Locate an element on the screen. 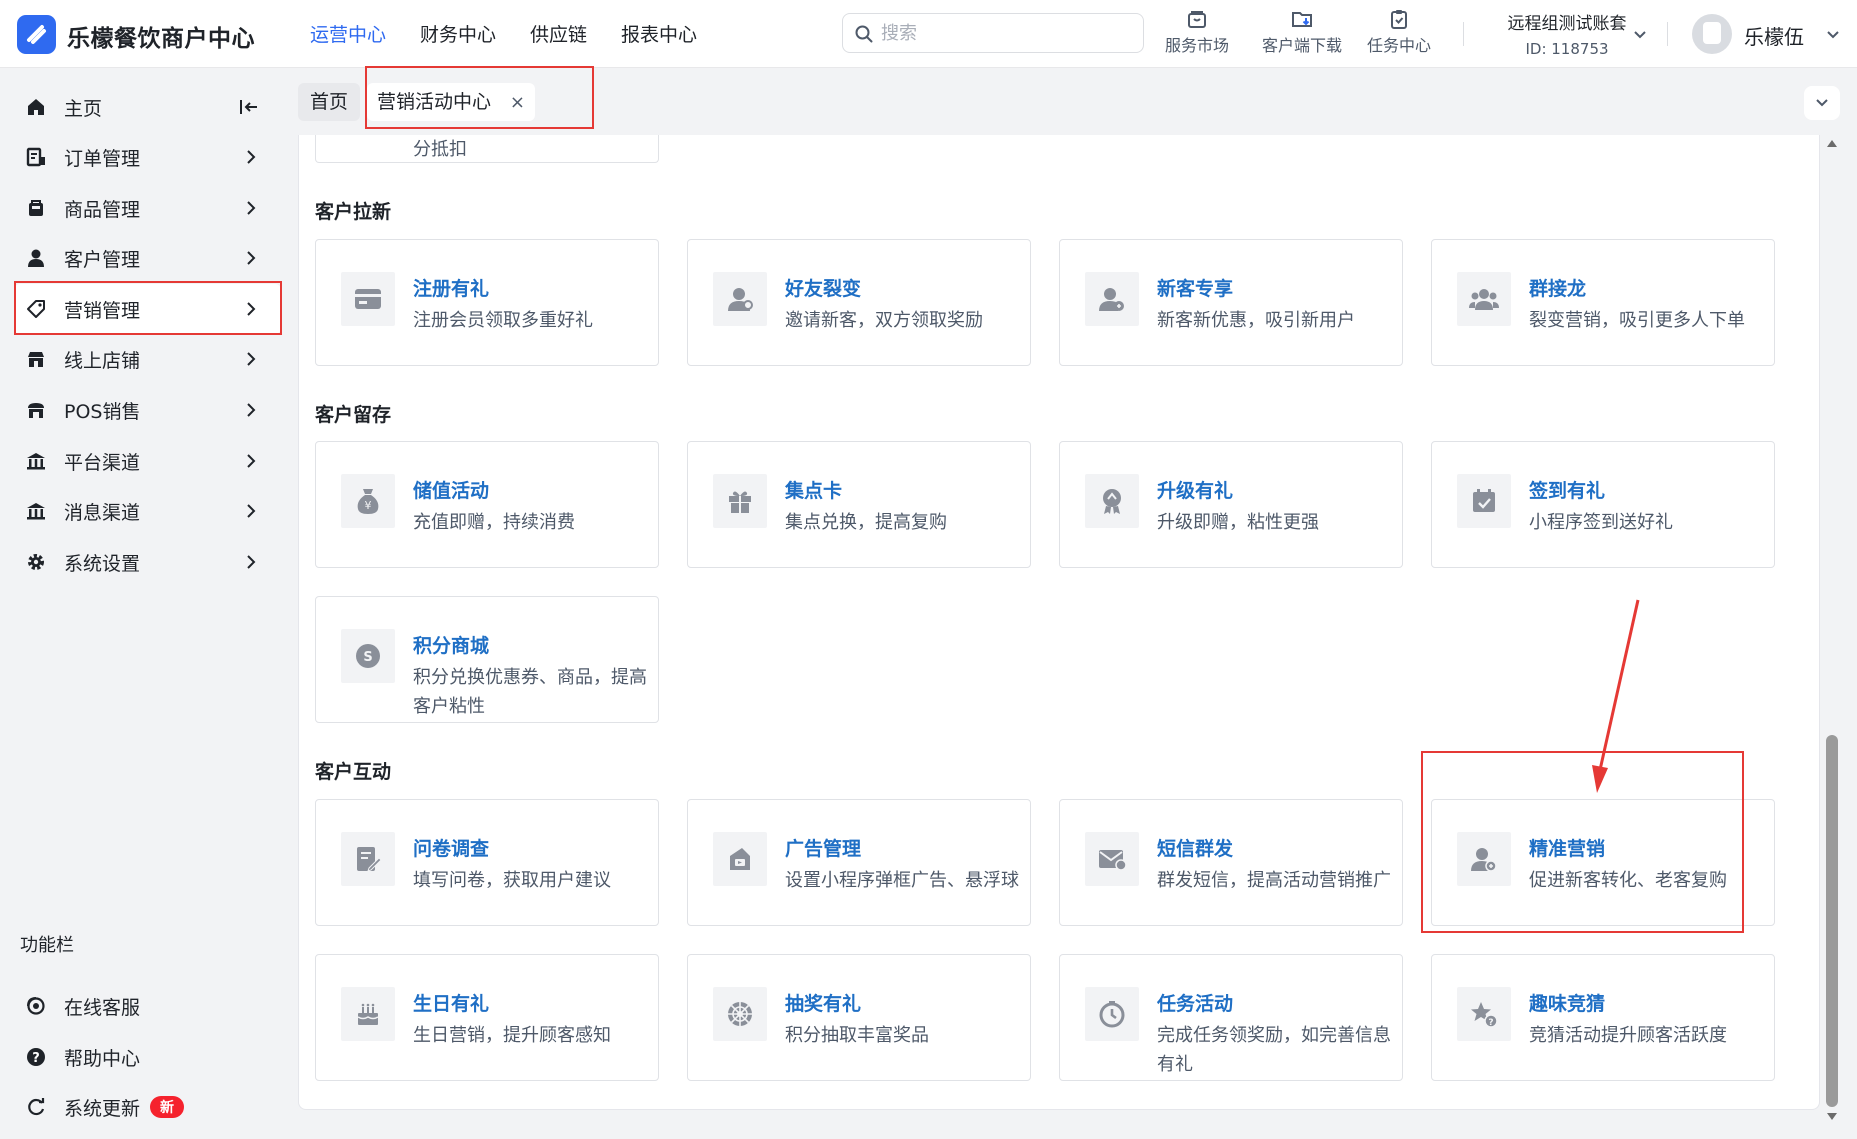 The image size is (1857, 1139). sidebar-item-home: 主页 is located at coordinates (147, 107).